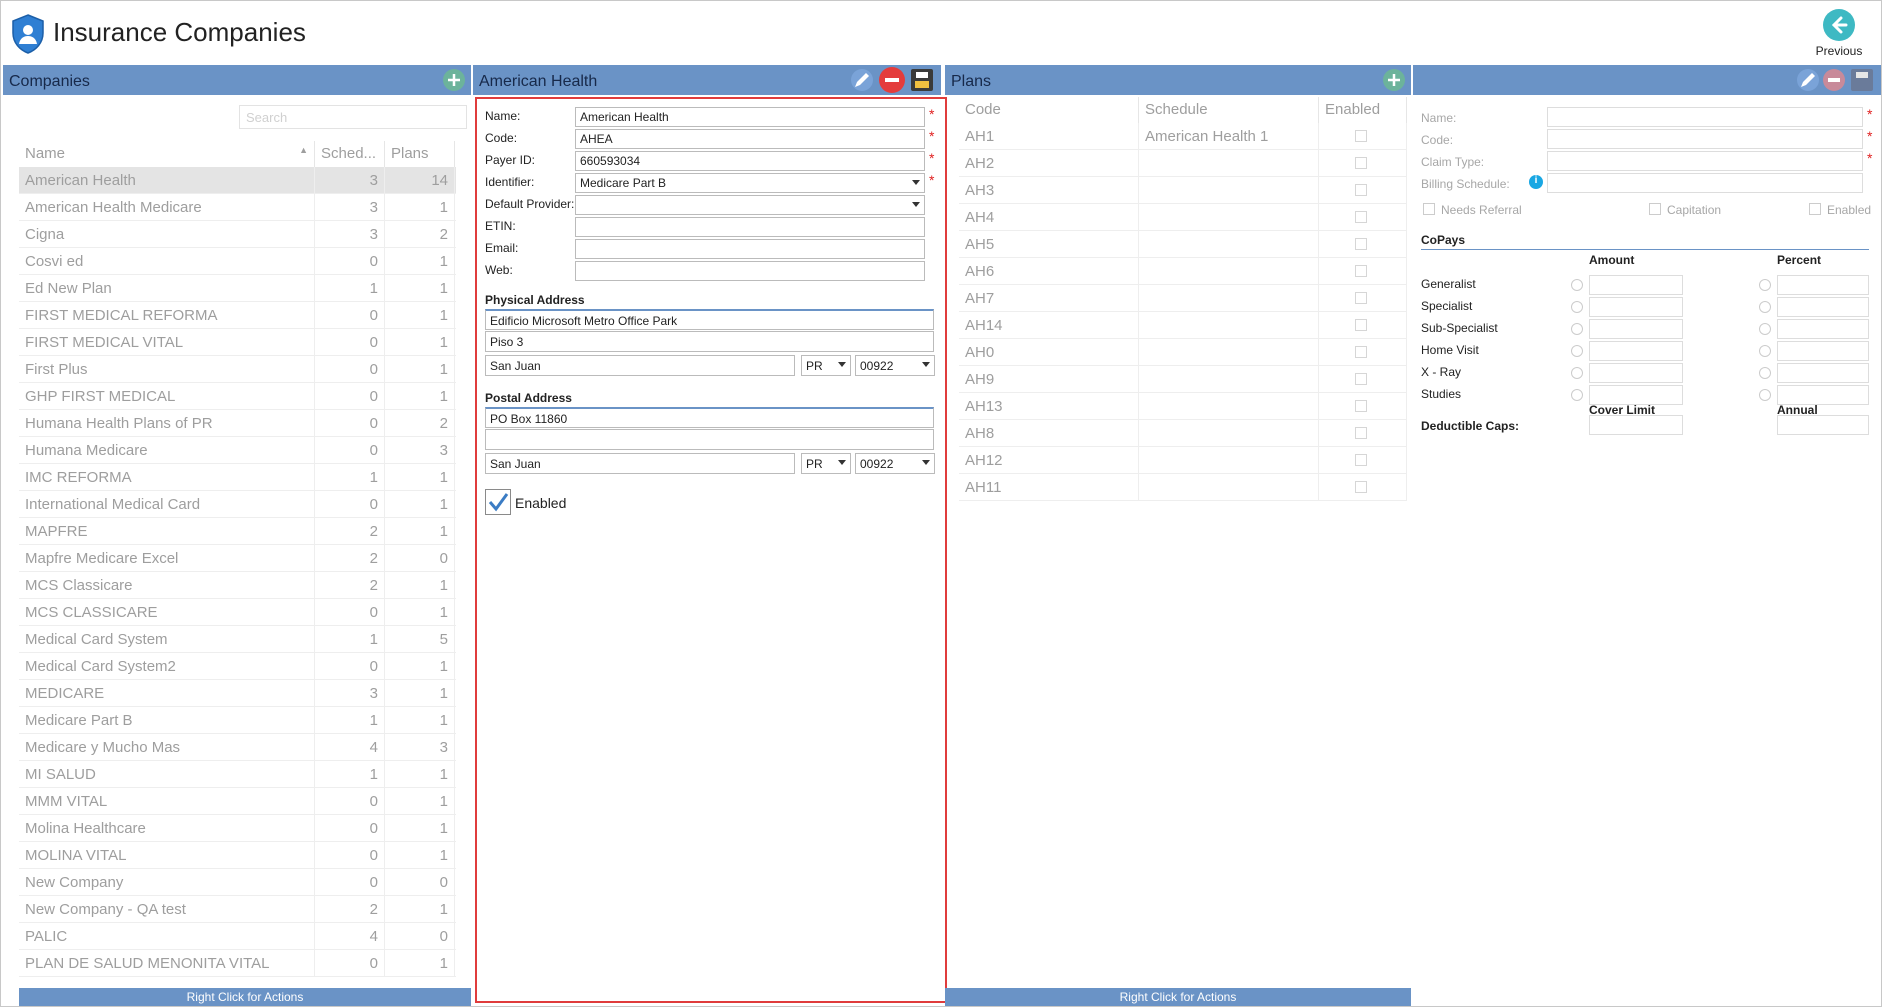  Describe the element at coordinates (237, 450) in the screenshot. I see `company-row: Humana Medicare 0 3` at that location.